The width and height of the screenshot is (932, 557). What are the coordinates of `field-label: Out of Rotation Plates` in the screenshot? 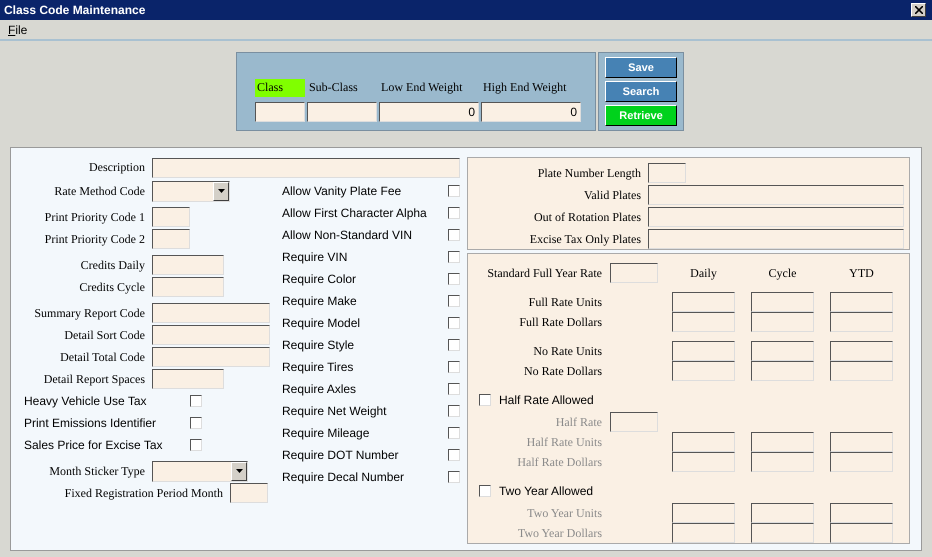 It's located at (587, 217).